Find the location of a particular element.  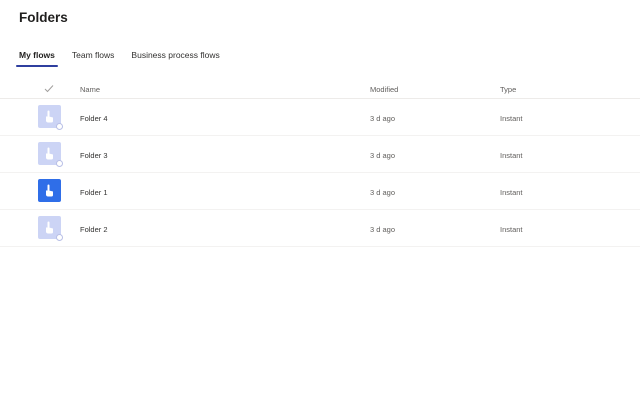

column-header-modified: Modified is located at coordinates (384, 89).